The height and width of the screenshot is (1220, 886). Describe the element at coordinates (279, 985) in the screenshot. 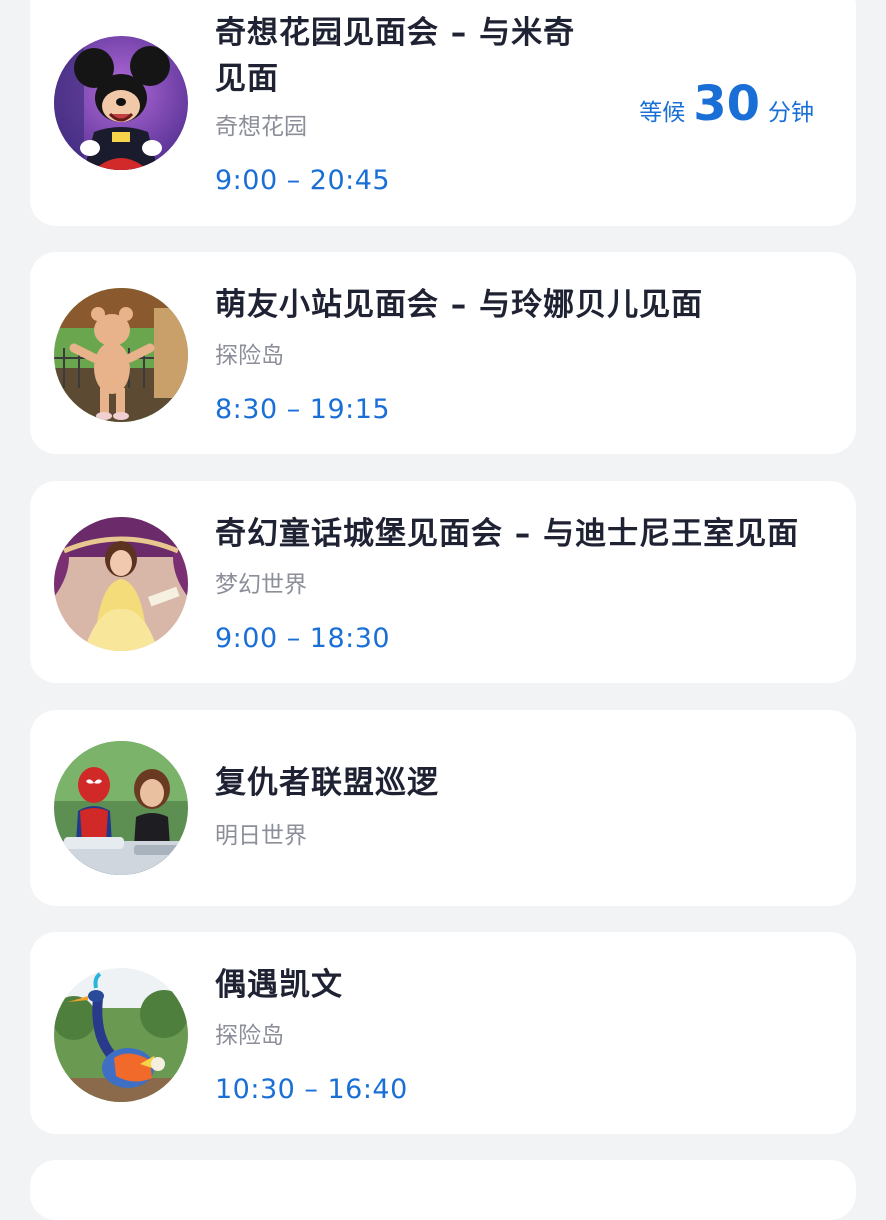

I see `attraction-title: 偶遇凯文` at that location.